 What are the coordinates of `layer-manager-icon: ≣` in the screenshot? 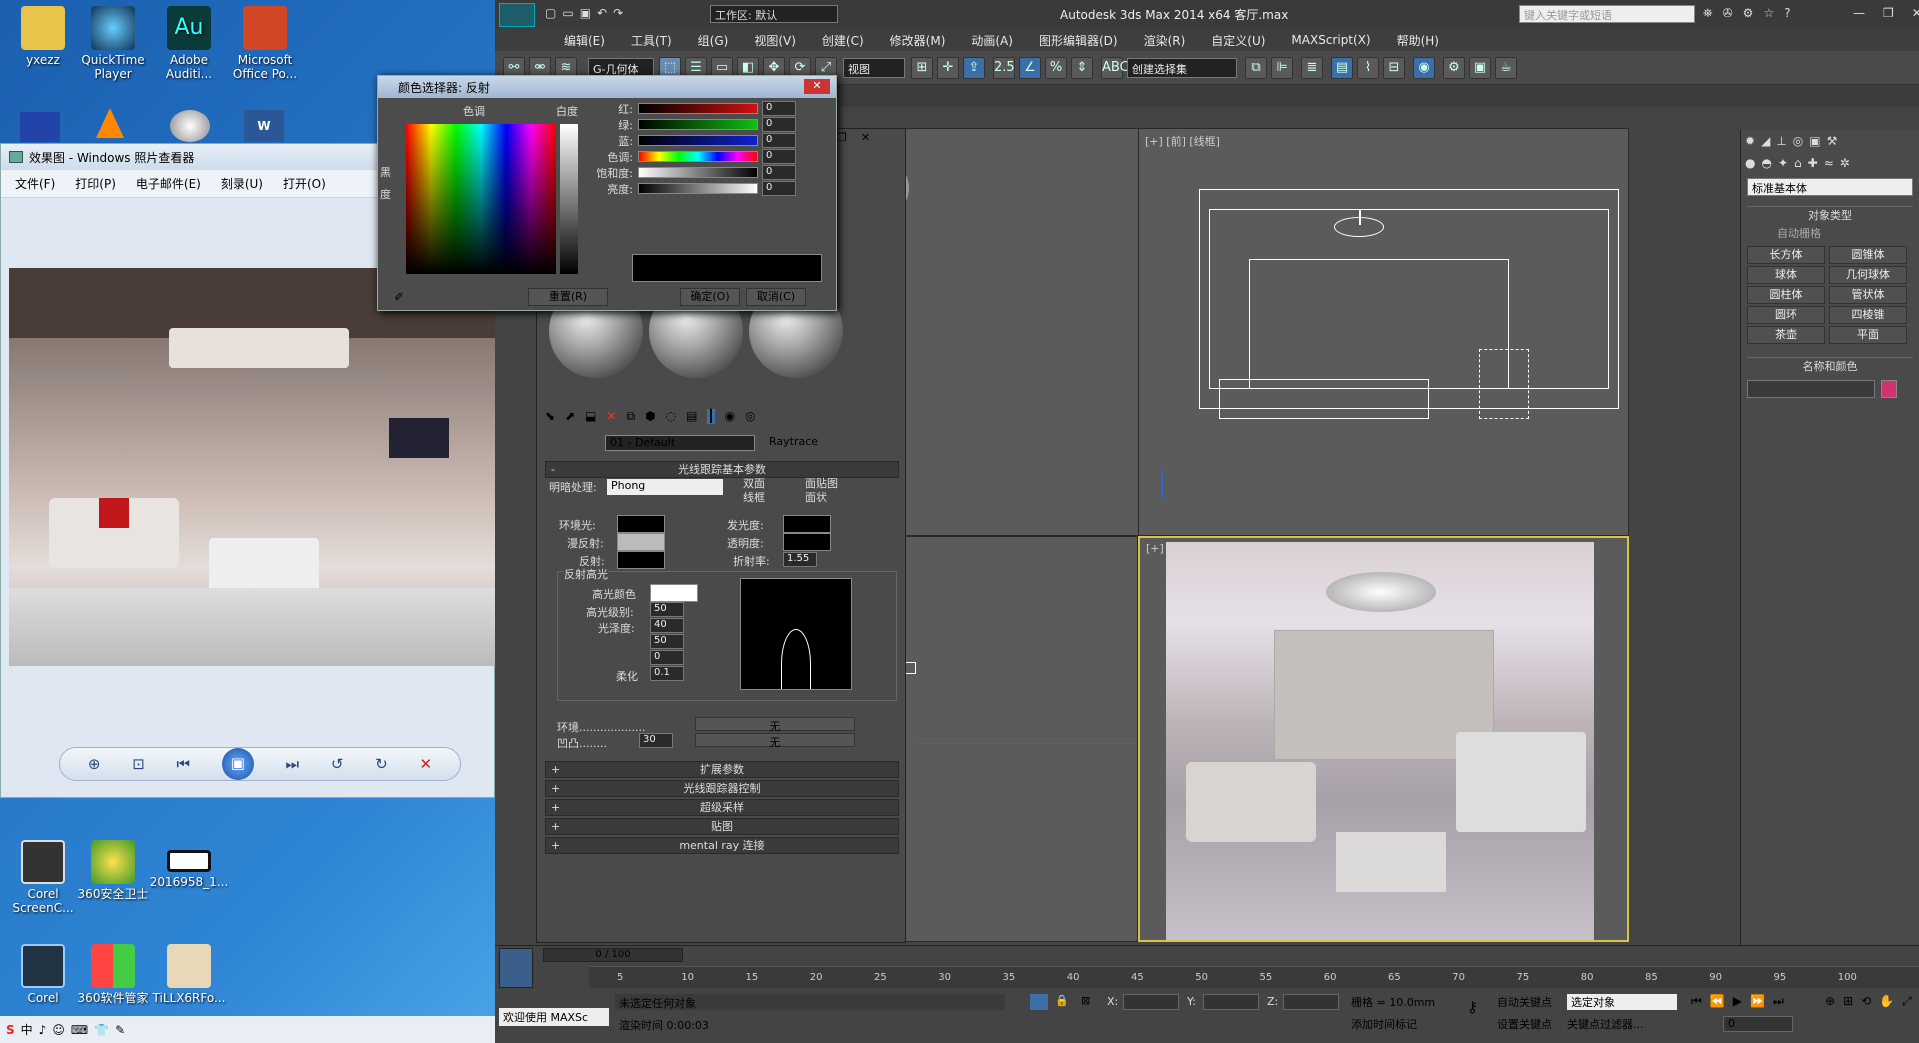 It's located at (1312, 68).